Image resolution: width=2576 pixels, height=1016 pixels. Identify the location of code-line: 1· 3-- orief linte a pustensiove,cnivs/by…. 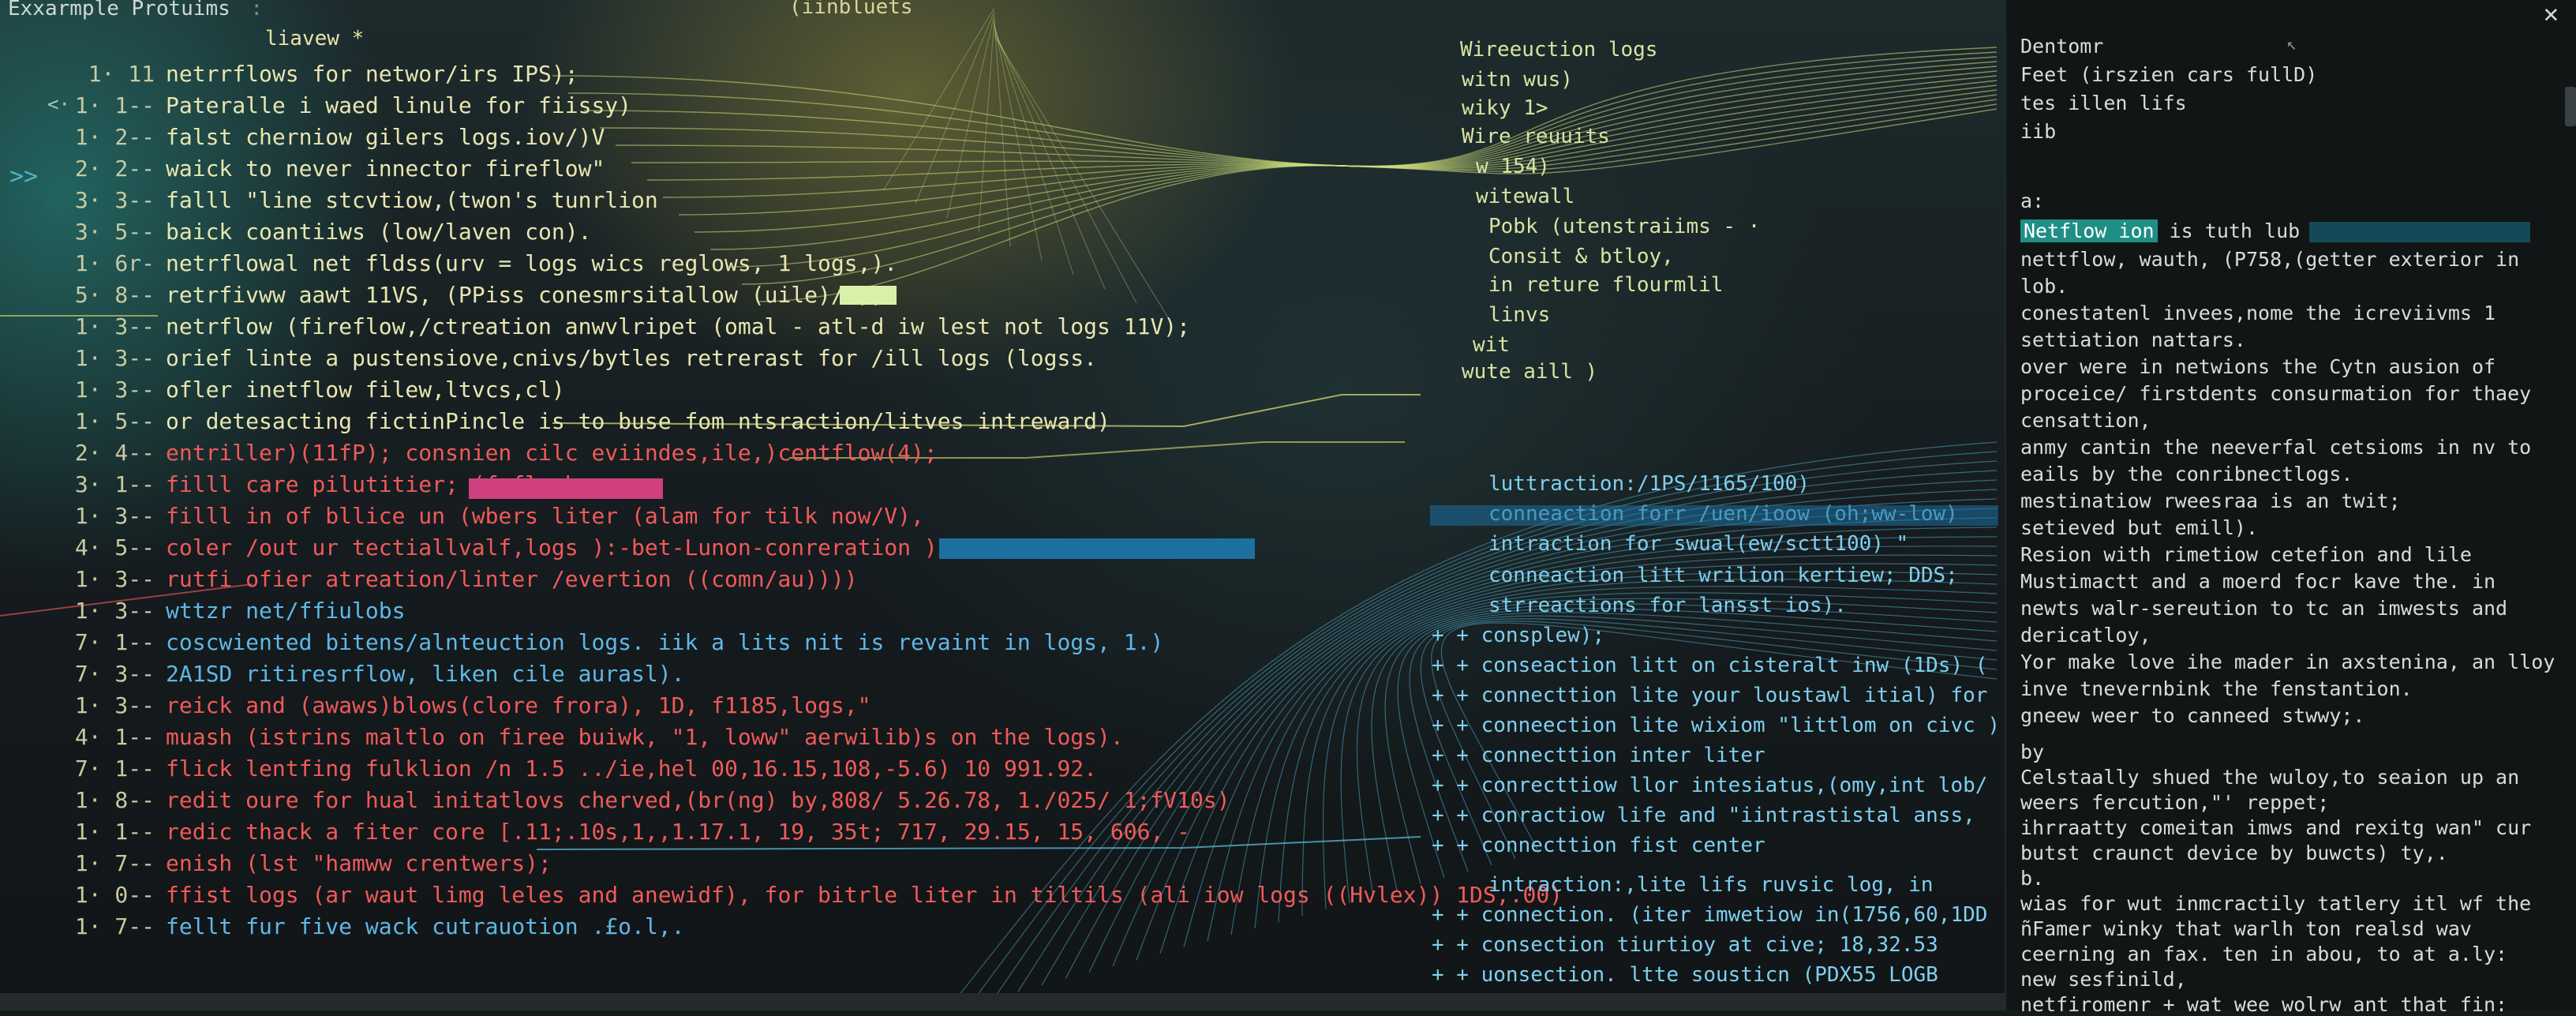
(548, 358).